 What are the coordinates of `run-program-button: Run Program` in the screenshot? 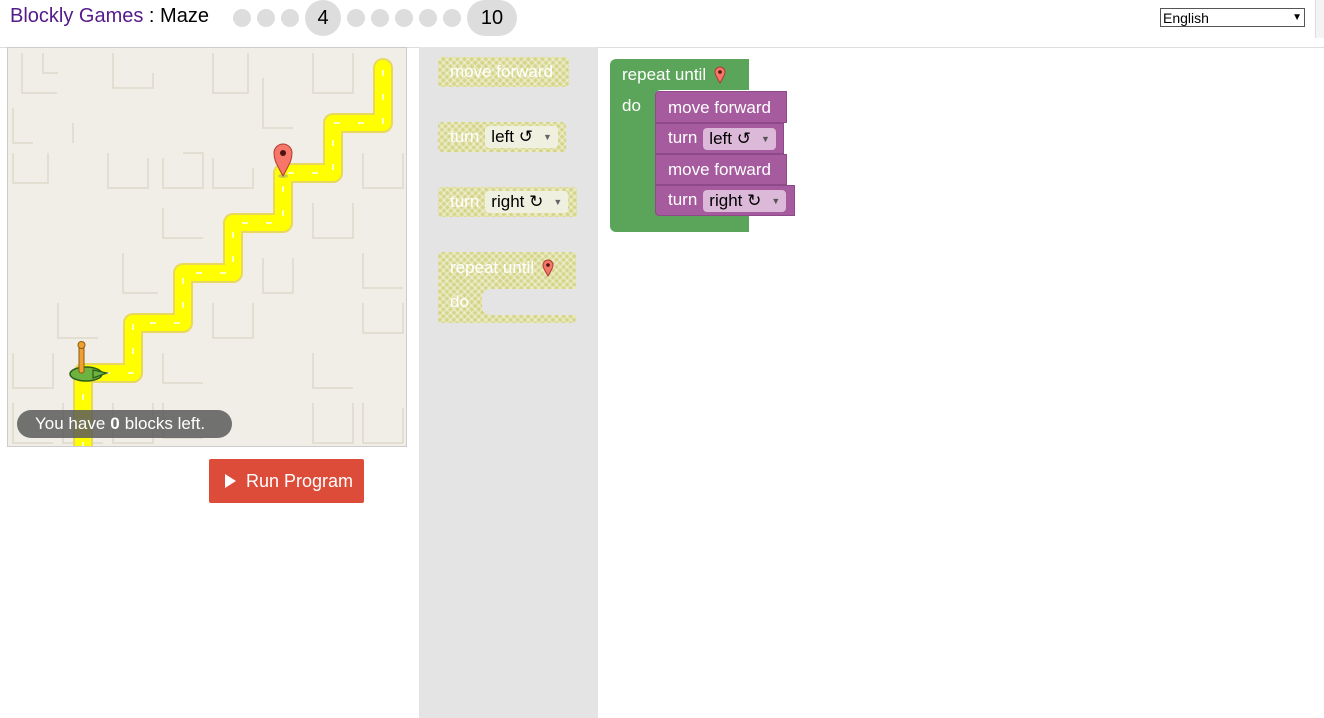 It's located at (286, 481).